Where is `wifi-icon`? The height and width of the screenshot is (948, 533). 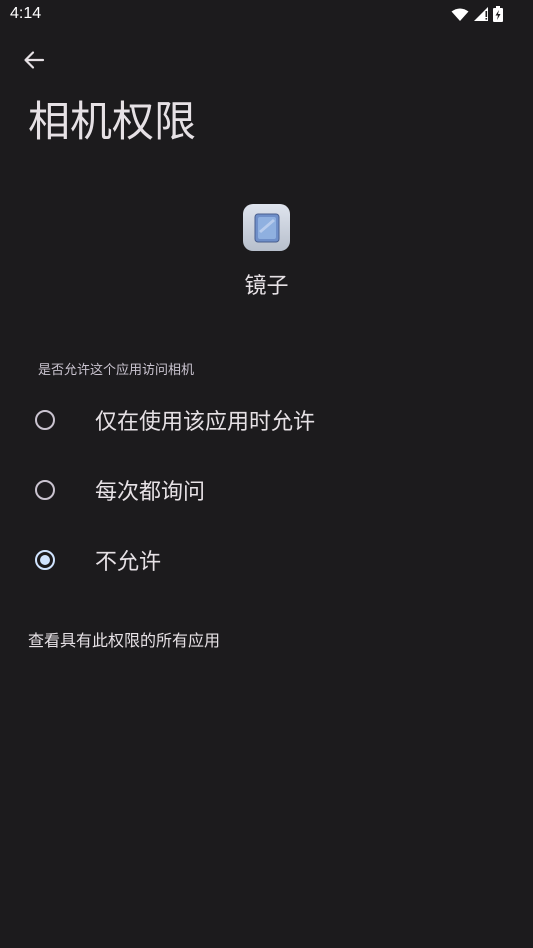
wifi-icon is located at coordinates (460, 16).